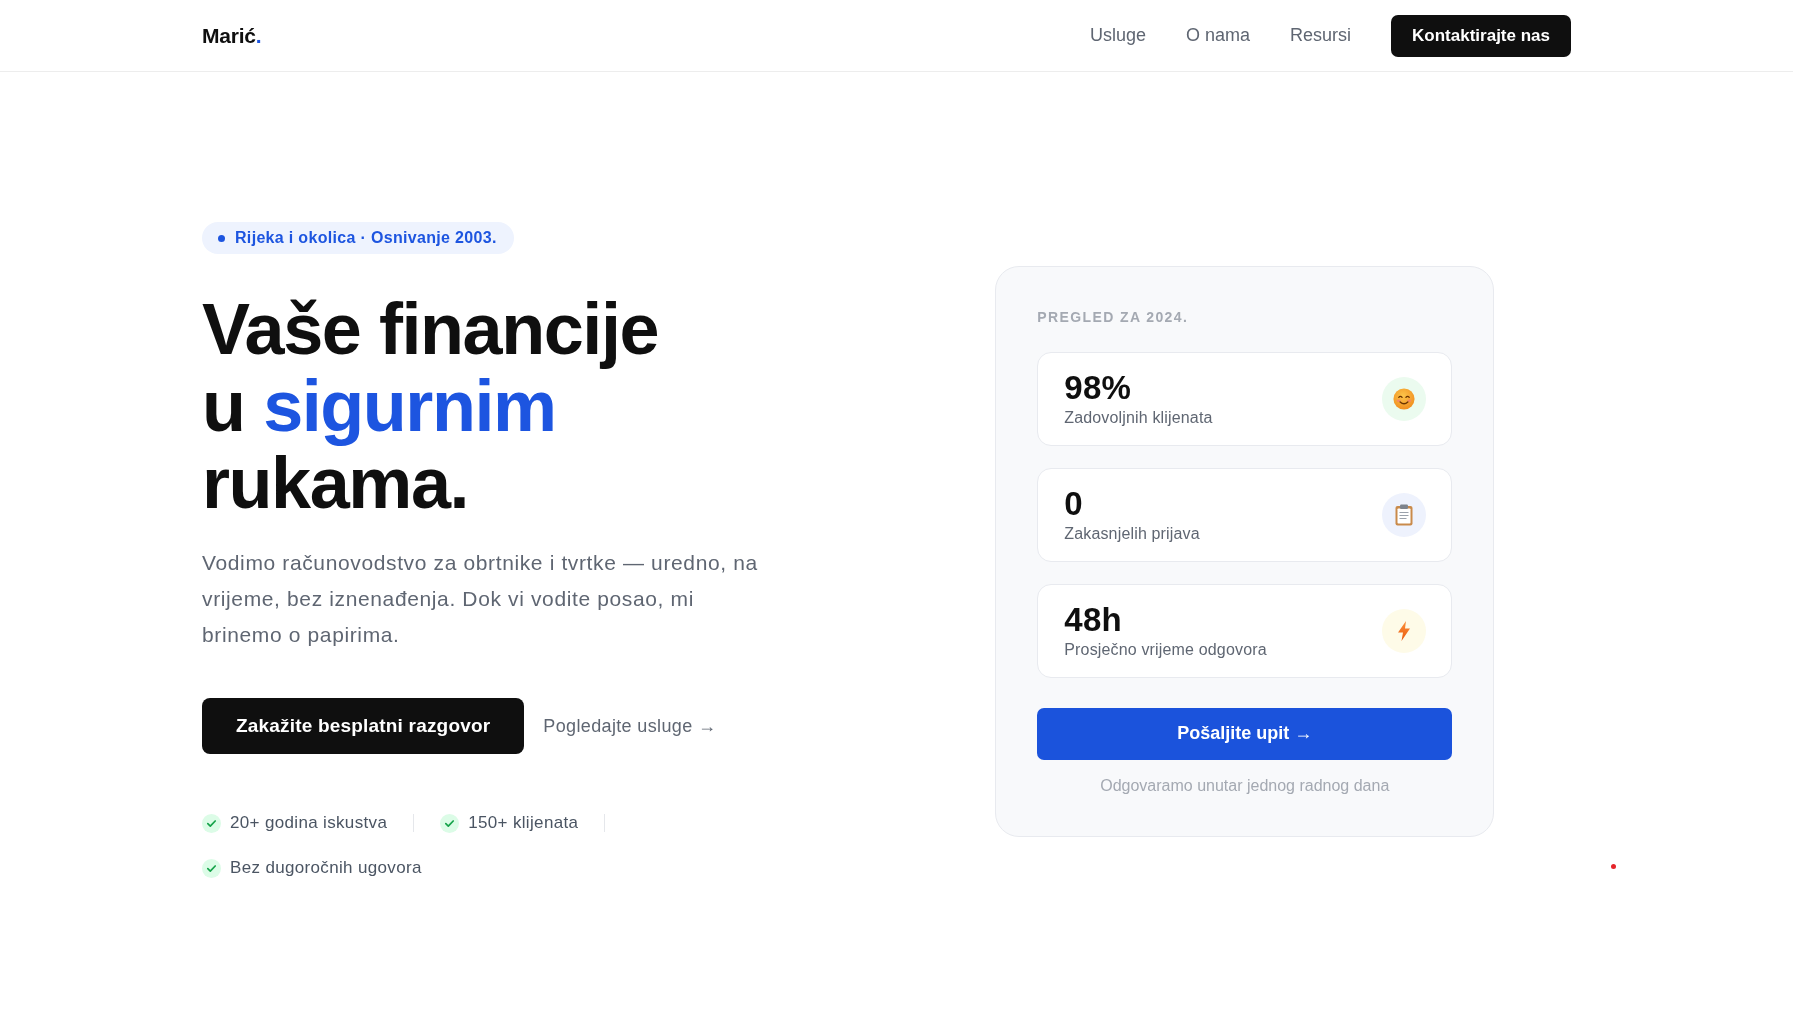 The width and height of the screenshot is (1793, 1017). I want to click on nav-link: Resursi, so click(1321, 35).